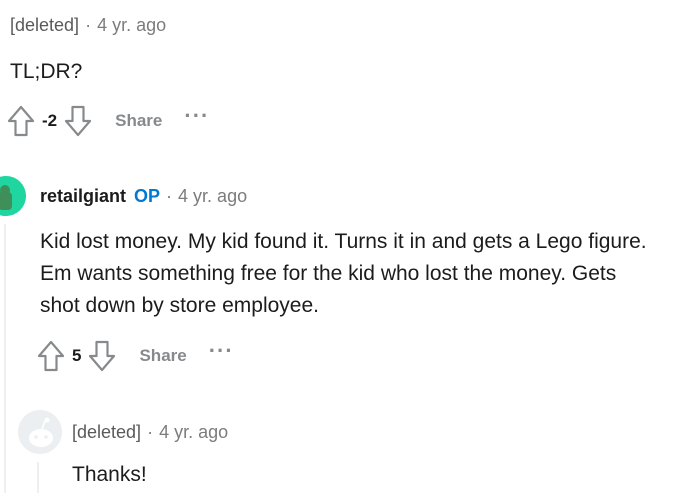  What do you see at coordinates (135, 356) in the screenshot?
I see `comment-actions: 5 Share ···` at bounding box center [135, 356].